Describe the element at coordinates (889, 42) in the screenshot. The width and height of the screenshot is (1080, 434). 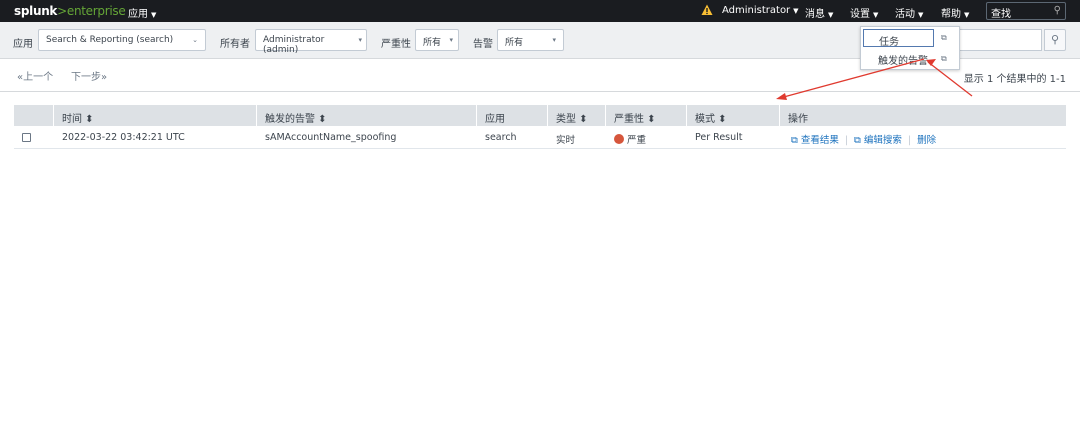
I see `menu-item-jobs-label: 任务` at that location.